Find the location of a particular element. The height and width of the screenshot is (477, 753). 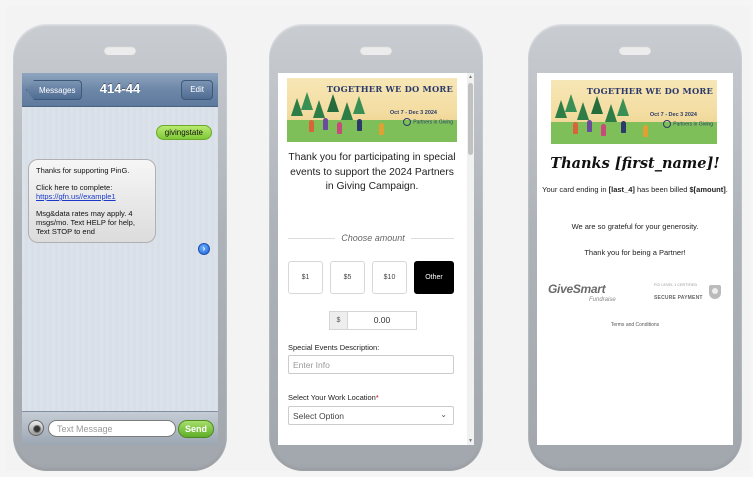

location-select: Select Option ⌄ is located at coordinates (371, 415).